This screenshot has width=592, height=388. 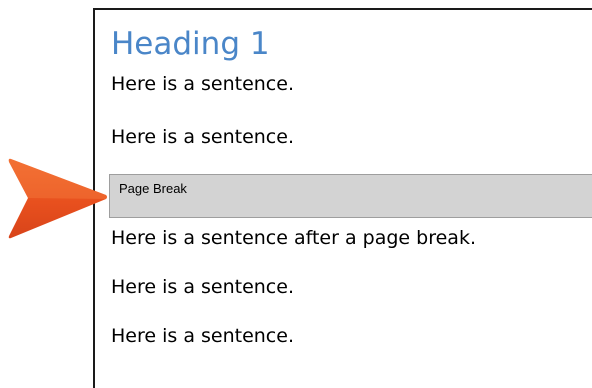 I want to click on heading-1: Heading 1, so click(x=190, y=44).